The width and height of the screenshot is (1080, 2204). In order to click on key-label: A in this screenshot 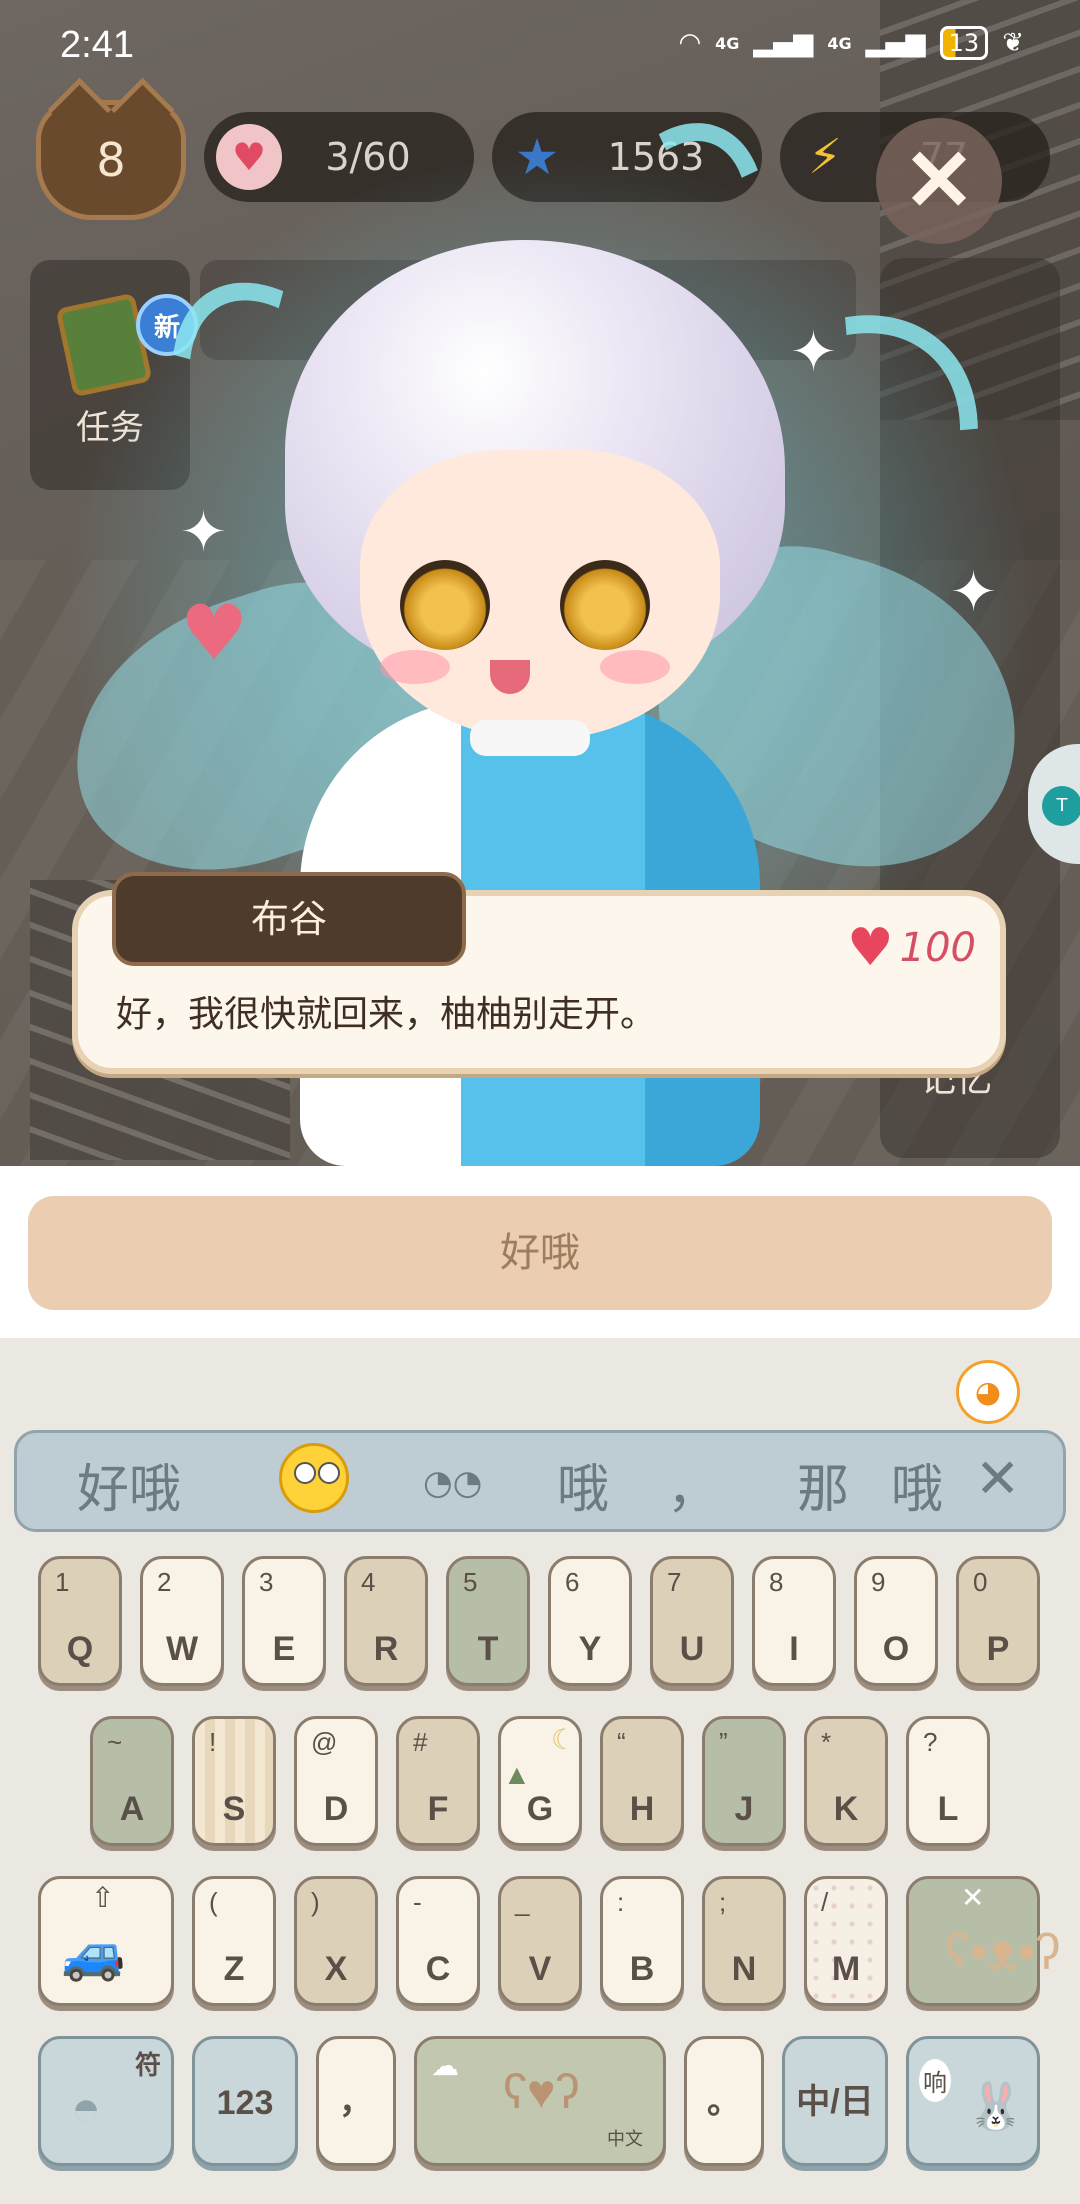, I will do `click(132, 1809)`.